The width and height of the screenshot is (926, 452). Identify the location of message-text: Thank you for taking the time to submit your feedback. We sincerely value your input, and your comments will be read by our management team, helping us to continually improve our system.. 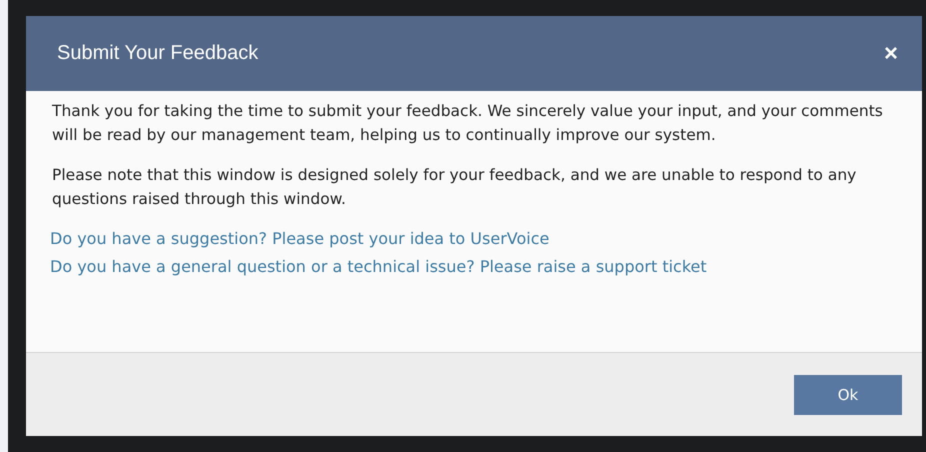
(468, 123).